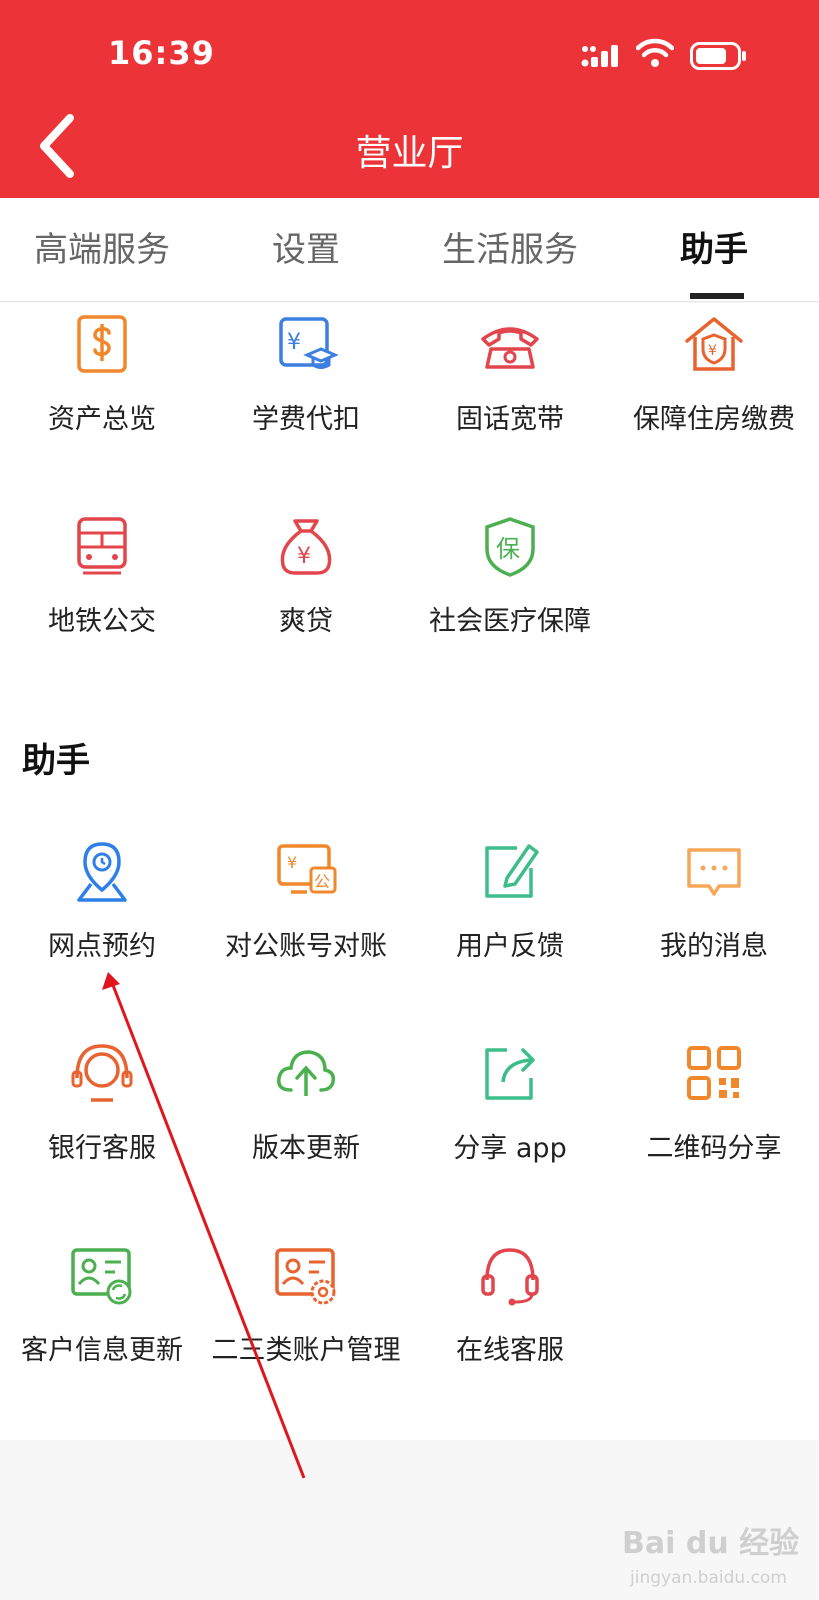 The width and height of the screenshot is (819, 1600). What do you see at coordinates (510, 1125) in the screenshot?
I see `grid-item-share-app: 分享 app` at bounding box center [510, 1125].